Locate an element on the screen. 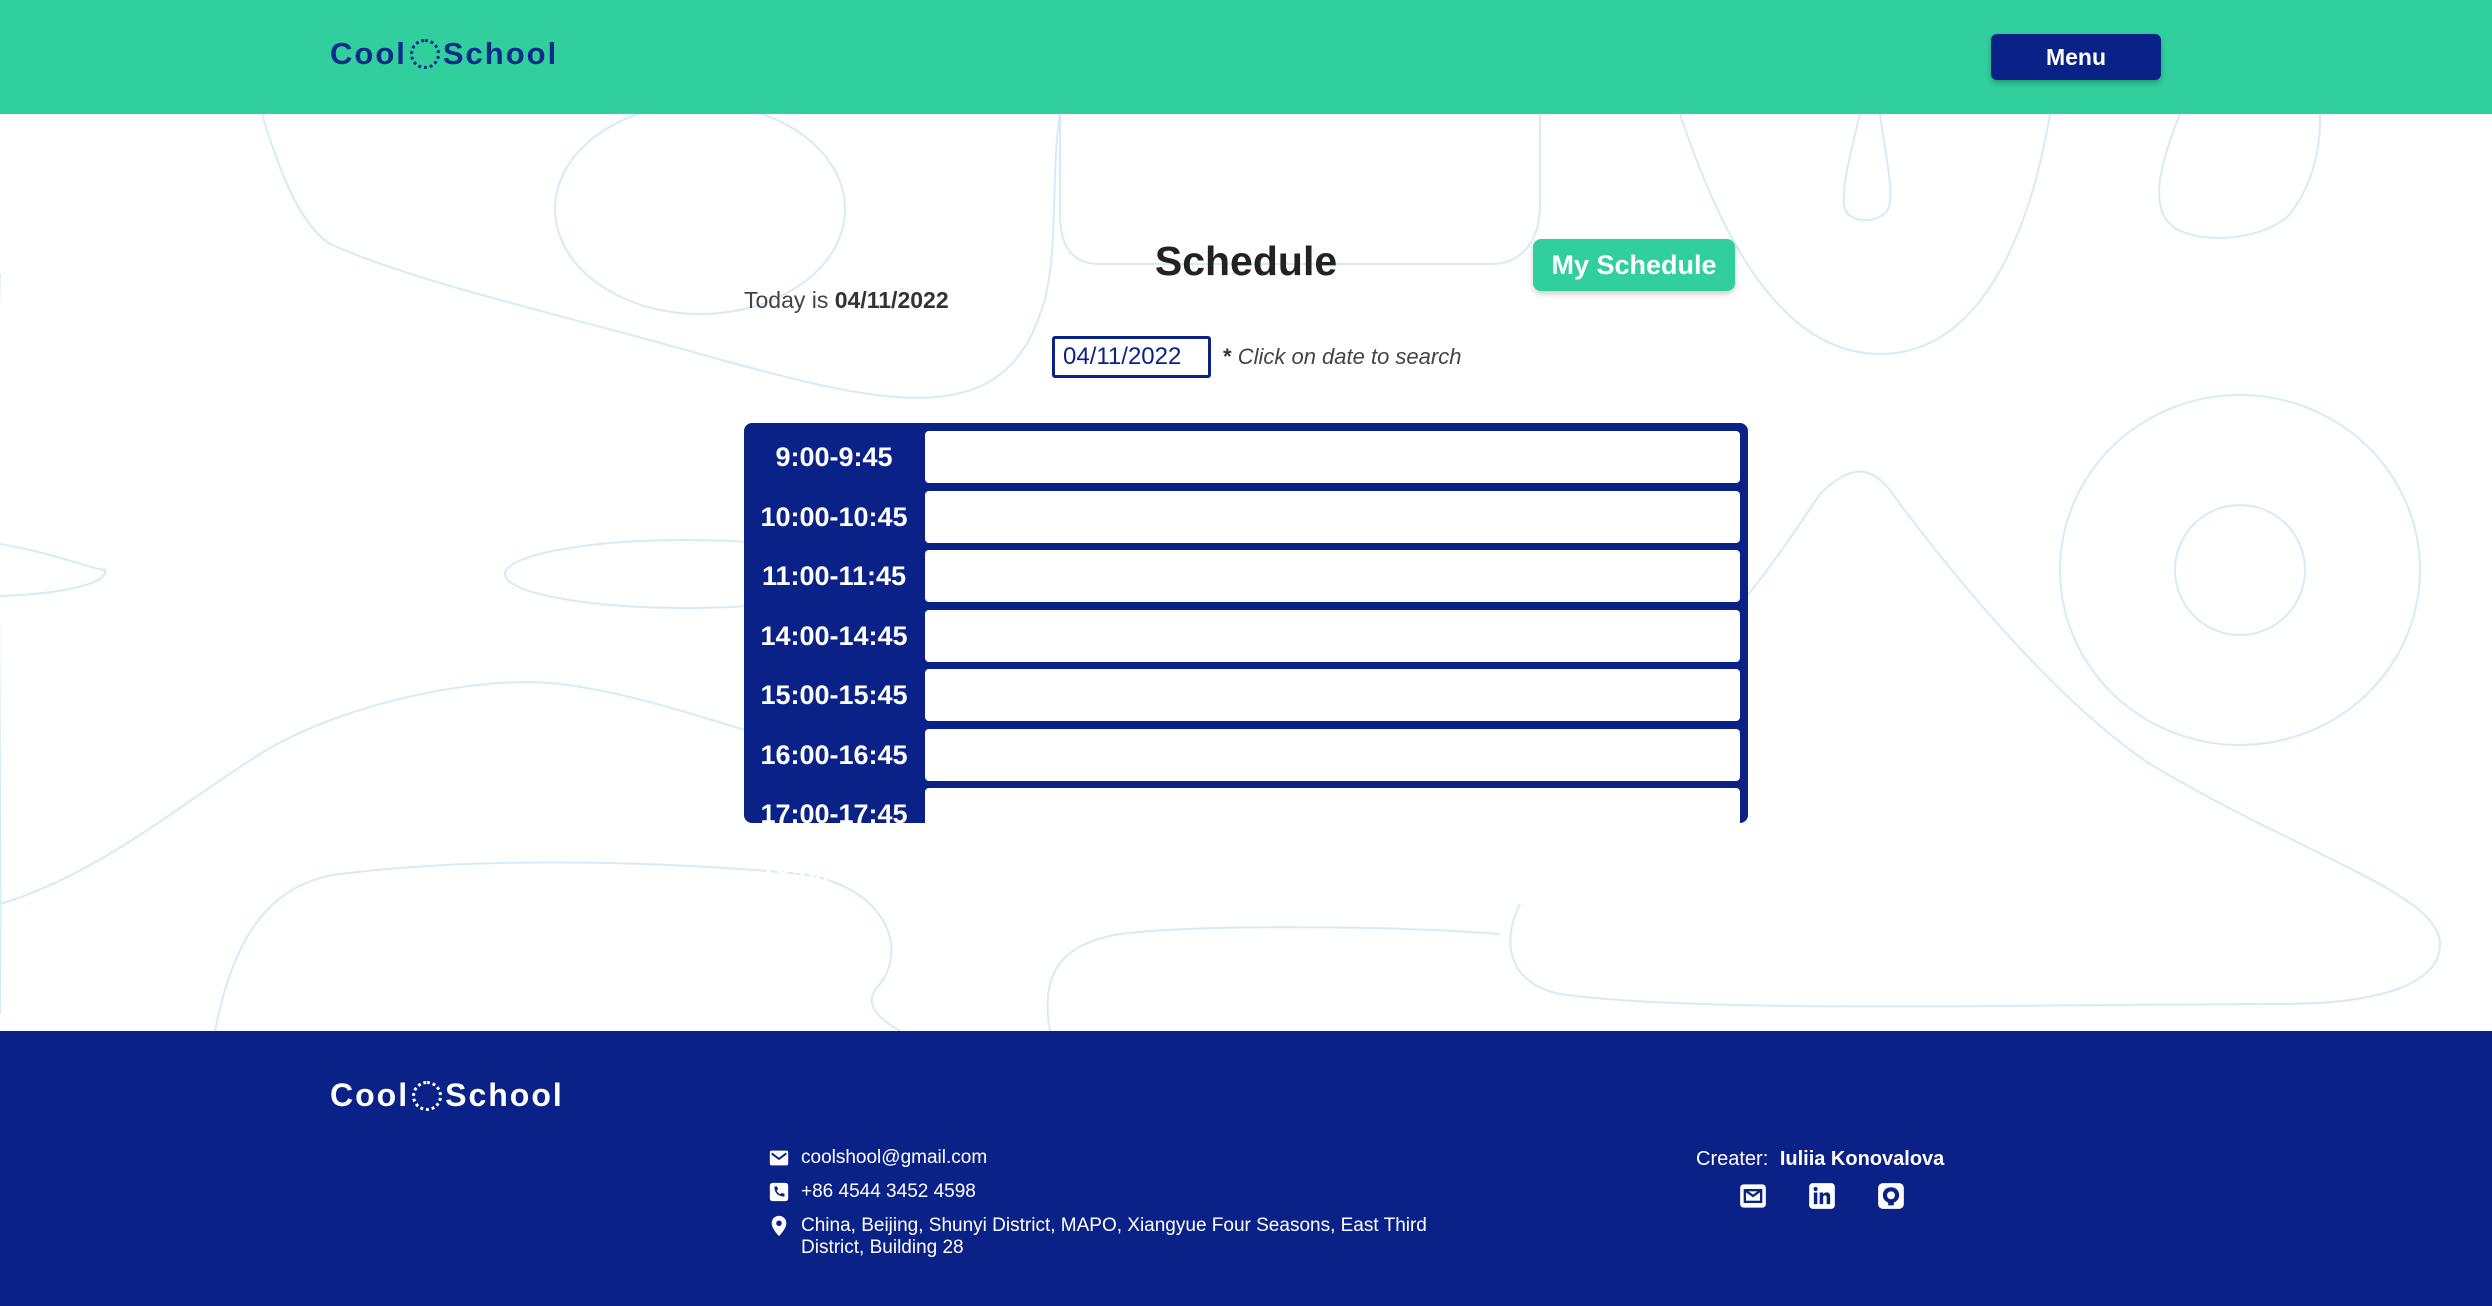  creator-credit: Creater: Iuliia Konovalova is located at coordinates (1820, 1159).